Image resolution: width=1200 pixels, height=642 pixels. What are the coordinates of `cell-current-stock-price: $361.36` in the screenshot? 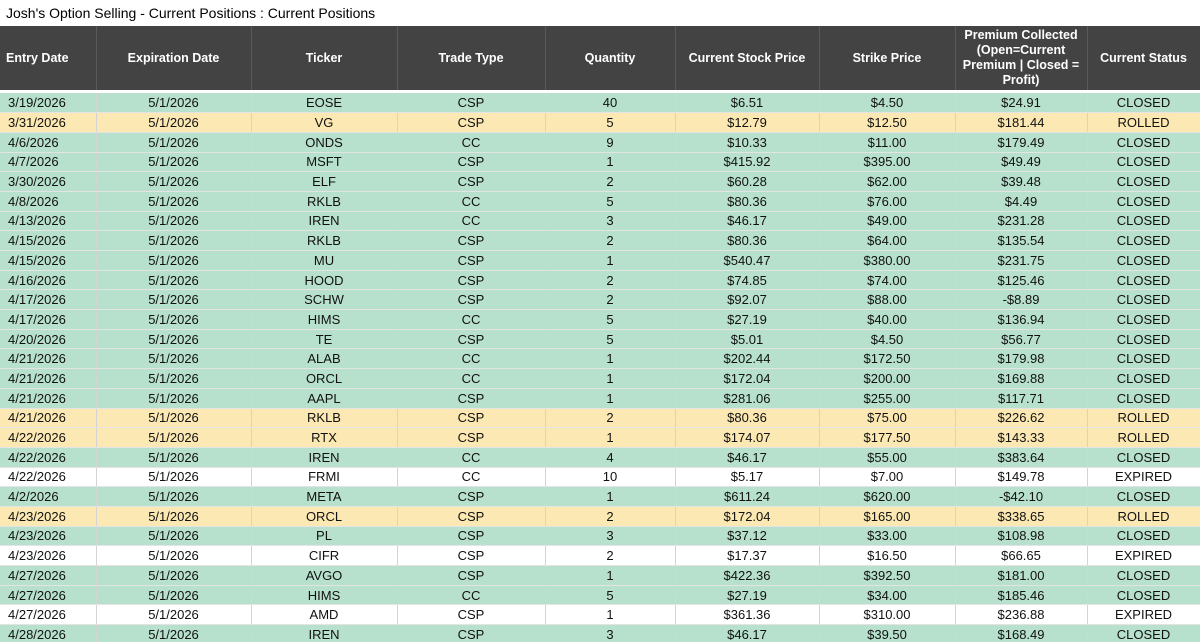 It's located at (747, 615).